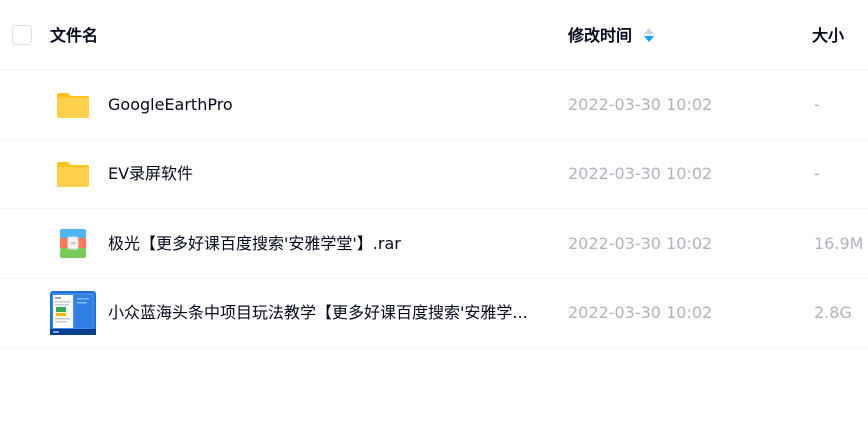 This screenshot has height=433, width=868. What do you see at coordinates (150, 174) in the screenshot?
I see `file-name: EV录屏软件` at bounding box center [150, 174].